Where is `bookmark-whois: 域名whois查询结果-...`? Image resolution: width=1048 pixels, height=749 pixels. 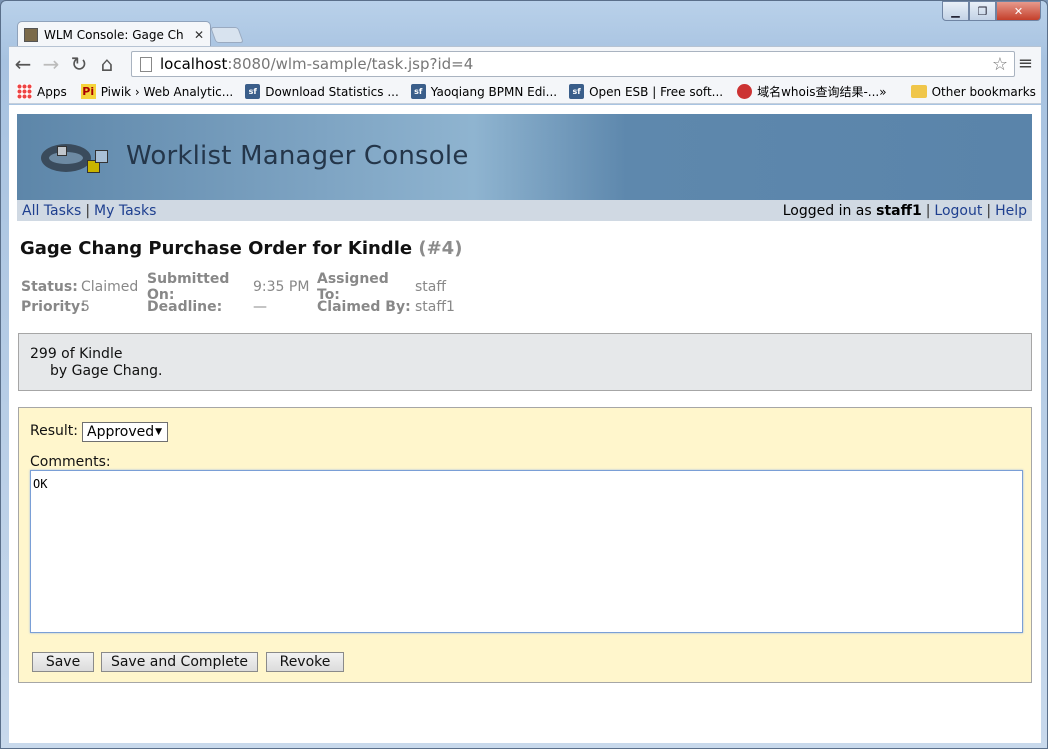 bookmark-whois: 域名whois查询结果-... is located at coordinates (808, 91).